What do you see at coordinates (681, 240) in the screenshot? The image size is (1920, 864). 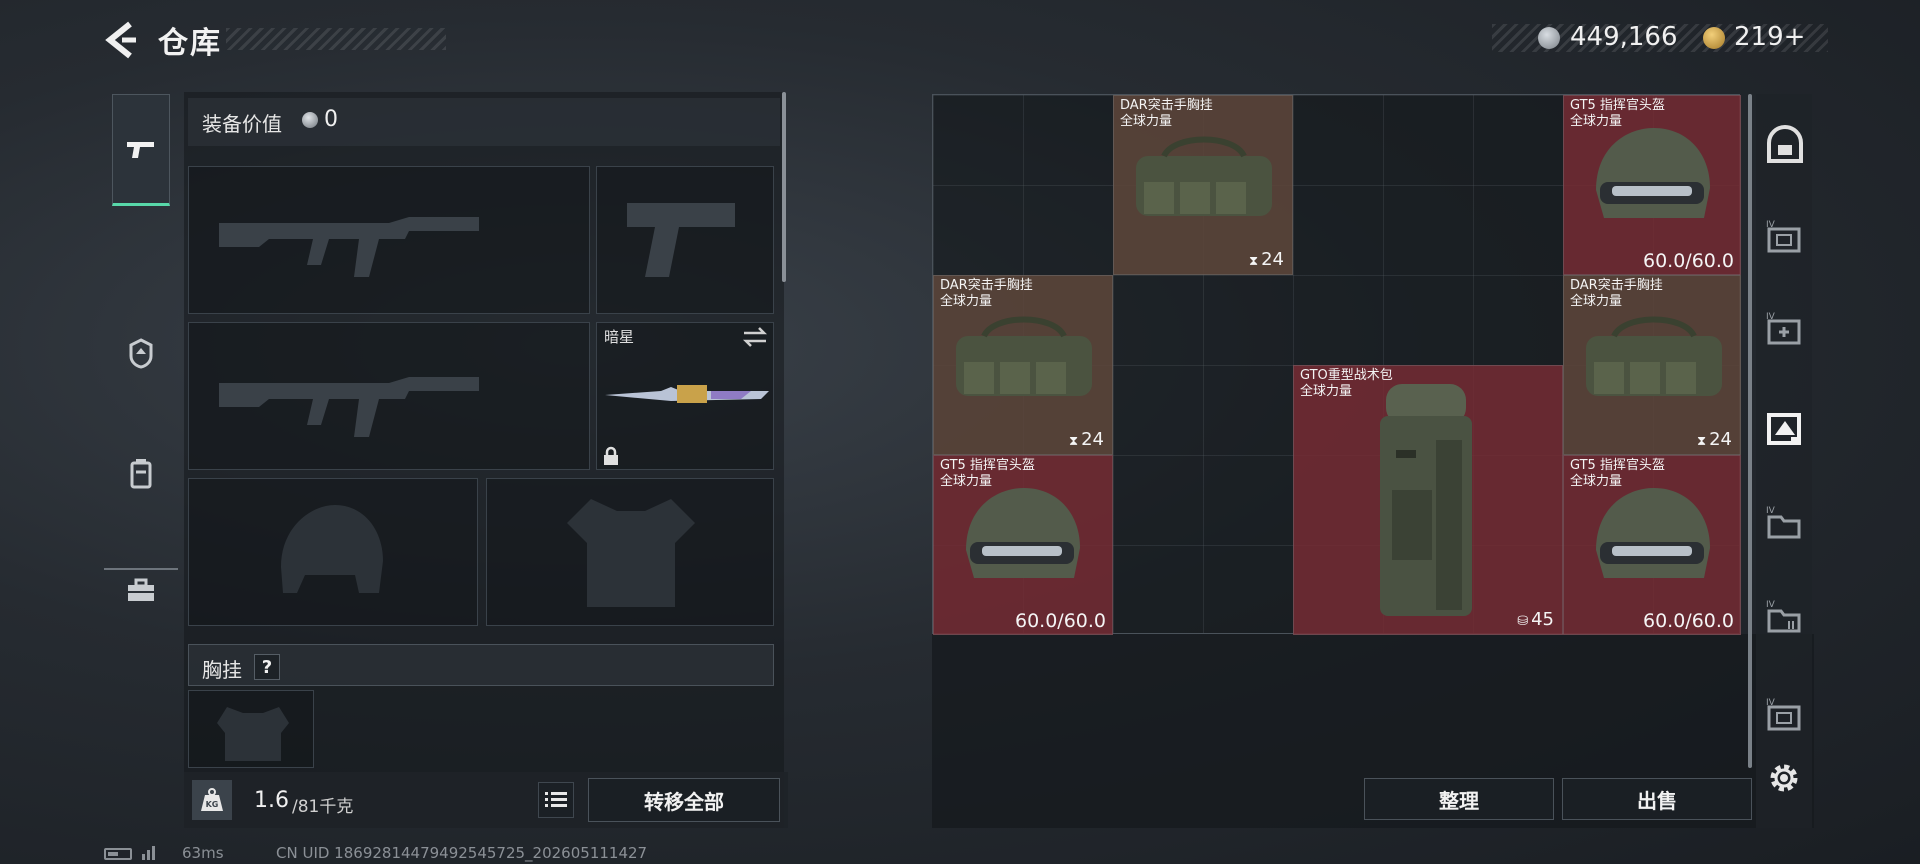 I see `pistol-silhouette-icon` at bounding box center [681, 240].